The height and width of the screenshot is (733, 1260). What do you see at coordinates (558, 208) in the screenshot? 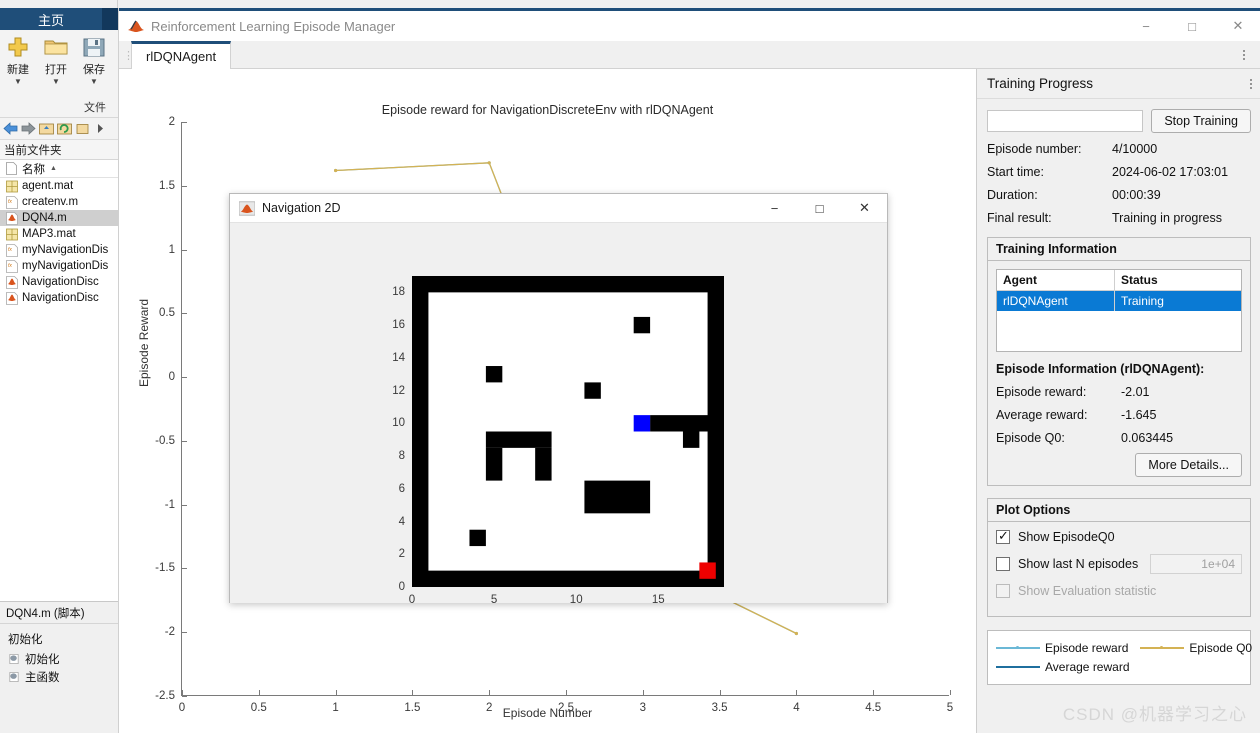
I see `navigation-2d-titlebar: Navigation 2D − □ ✕` at bounding box center [558, 208].